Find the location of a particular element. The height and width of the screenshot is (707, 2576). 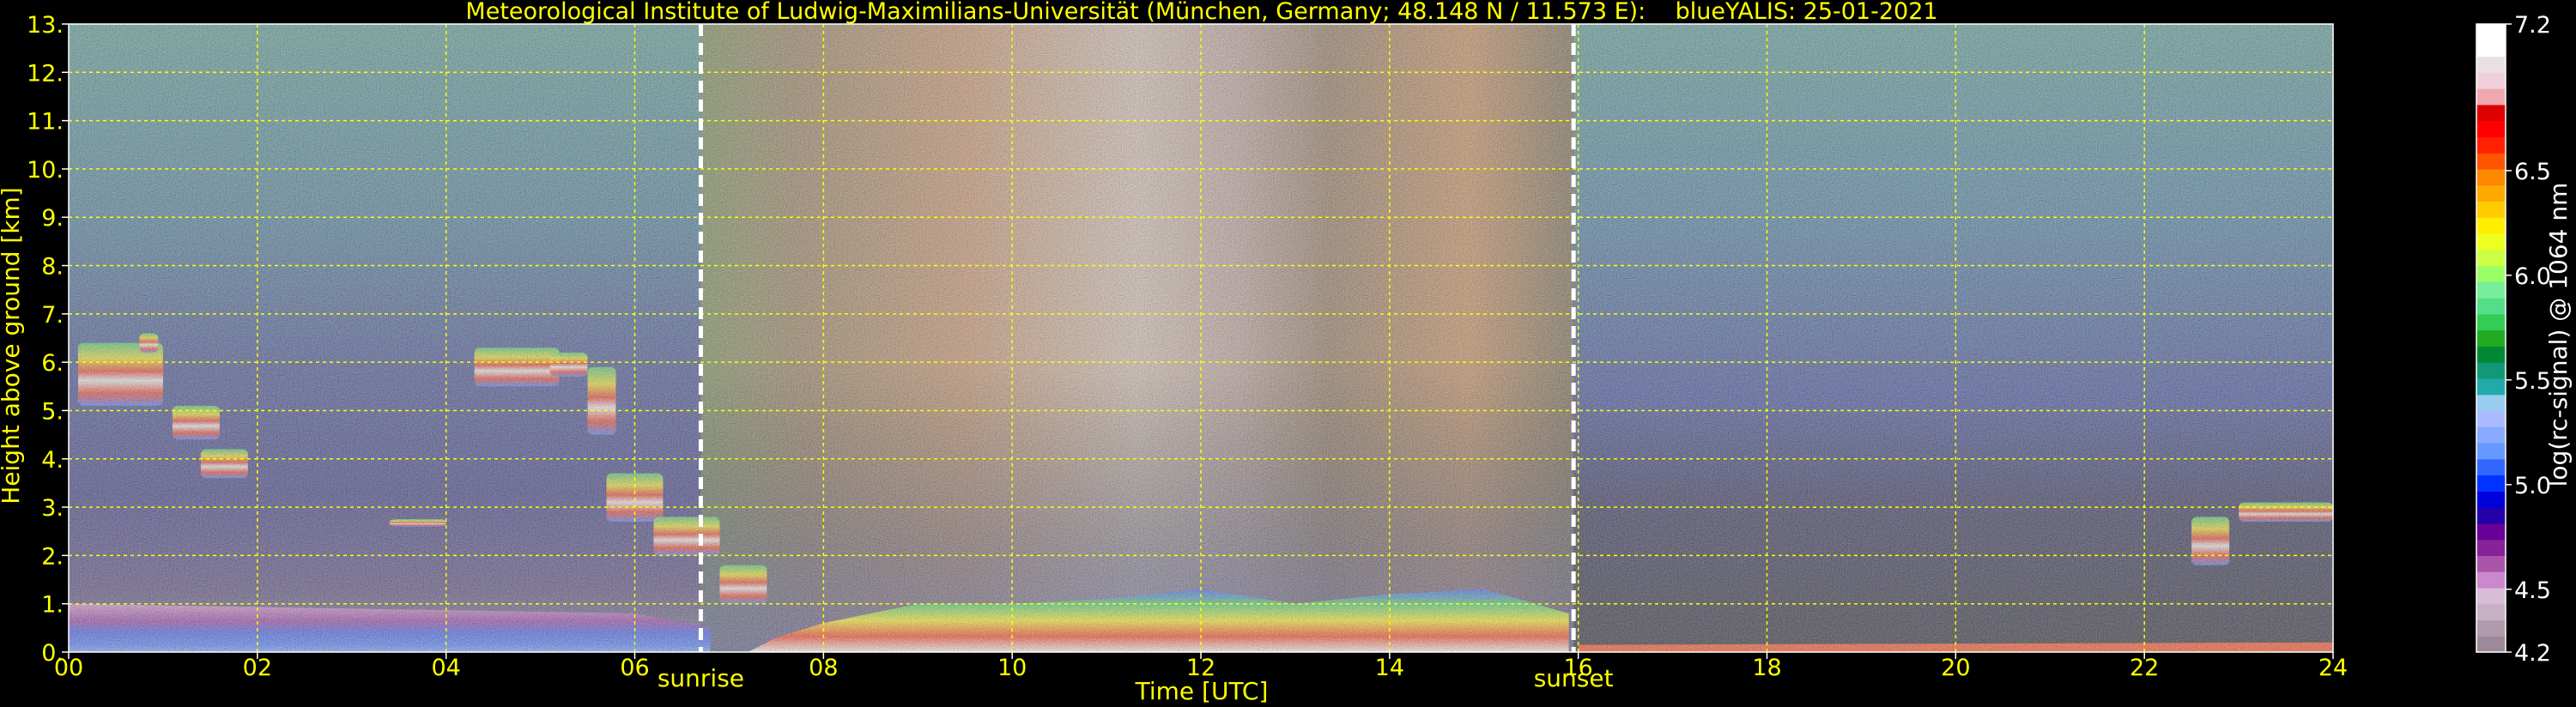

y-tick-label: 1. is located at coordinates (52, 606).